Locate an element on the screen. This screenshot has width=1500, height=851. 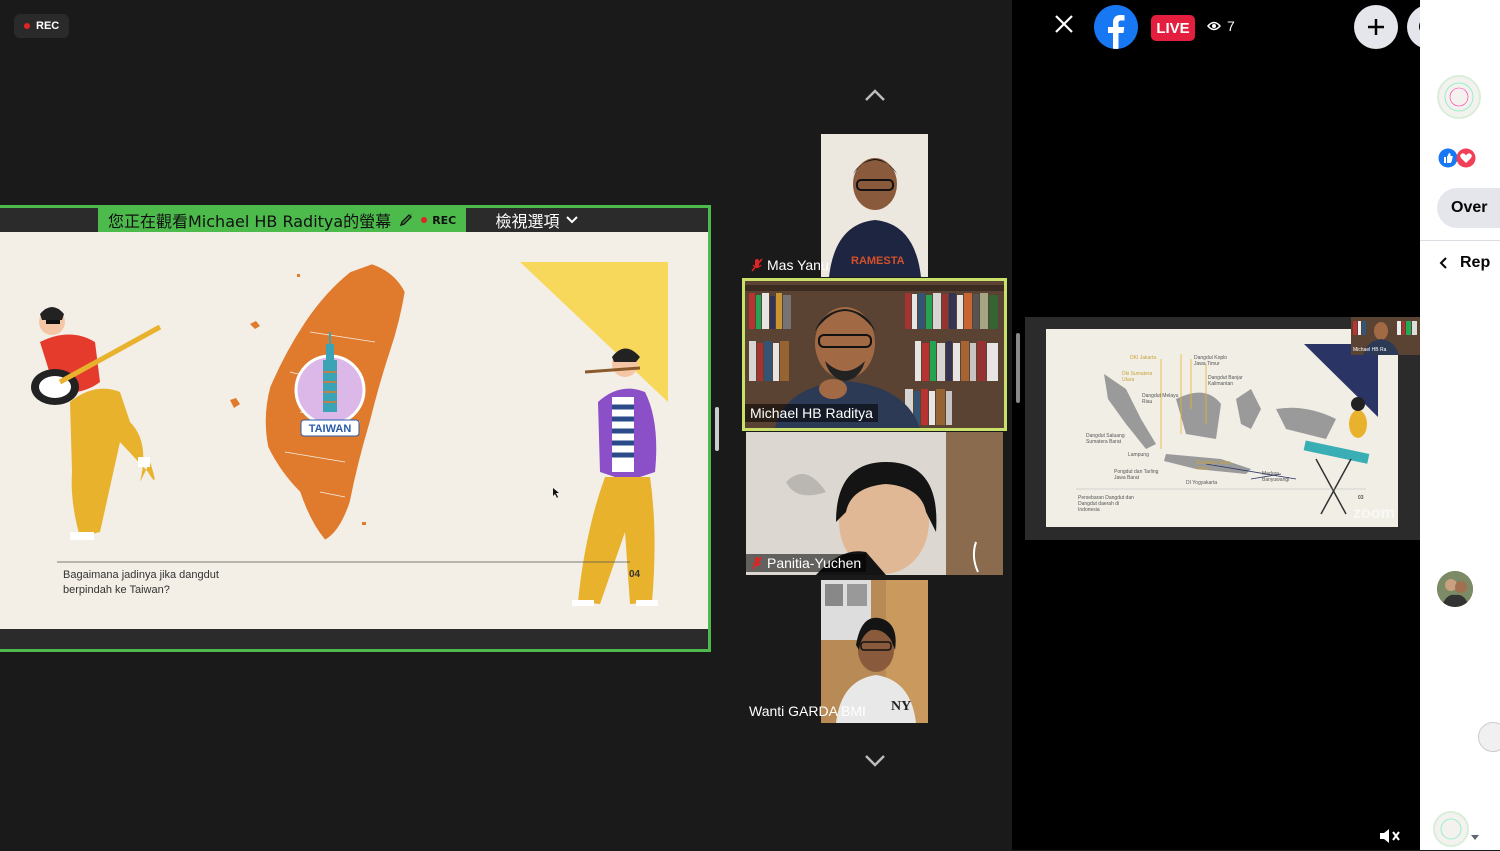
page-avatar is located at coordinates (1459, 97).